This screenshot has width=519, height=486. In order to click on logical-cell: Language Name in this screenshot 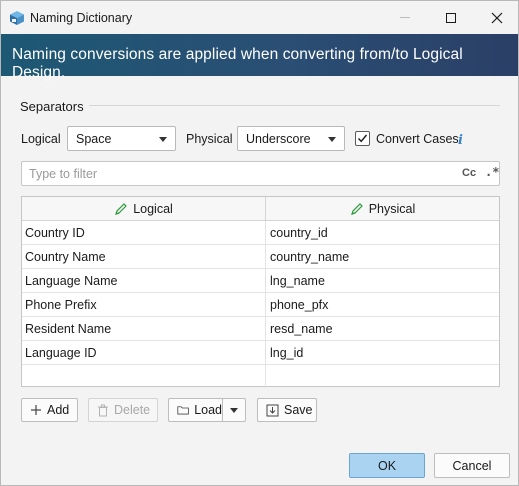, I will do `click(144, 280)`.